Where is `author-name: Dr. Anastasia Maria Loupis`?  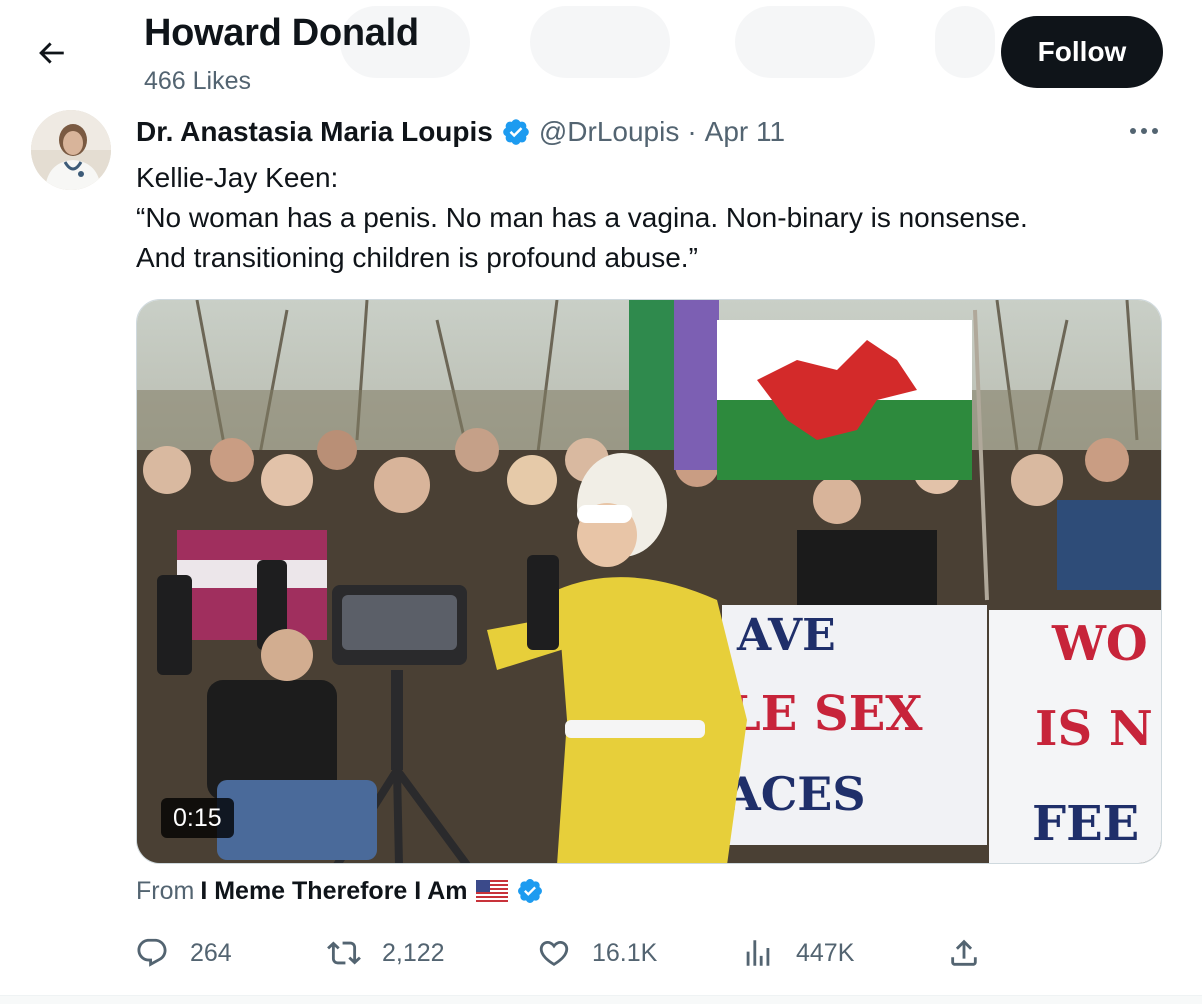
author-name: Dr. Anastasia Maria Loupis is located at coordinates (314, 132).